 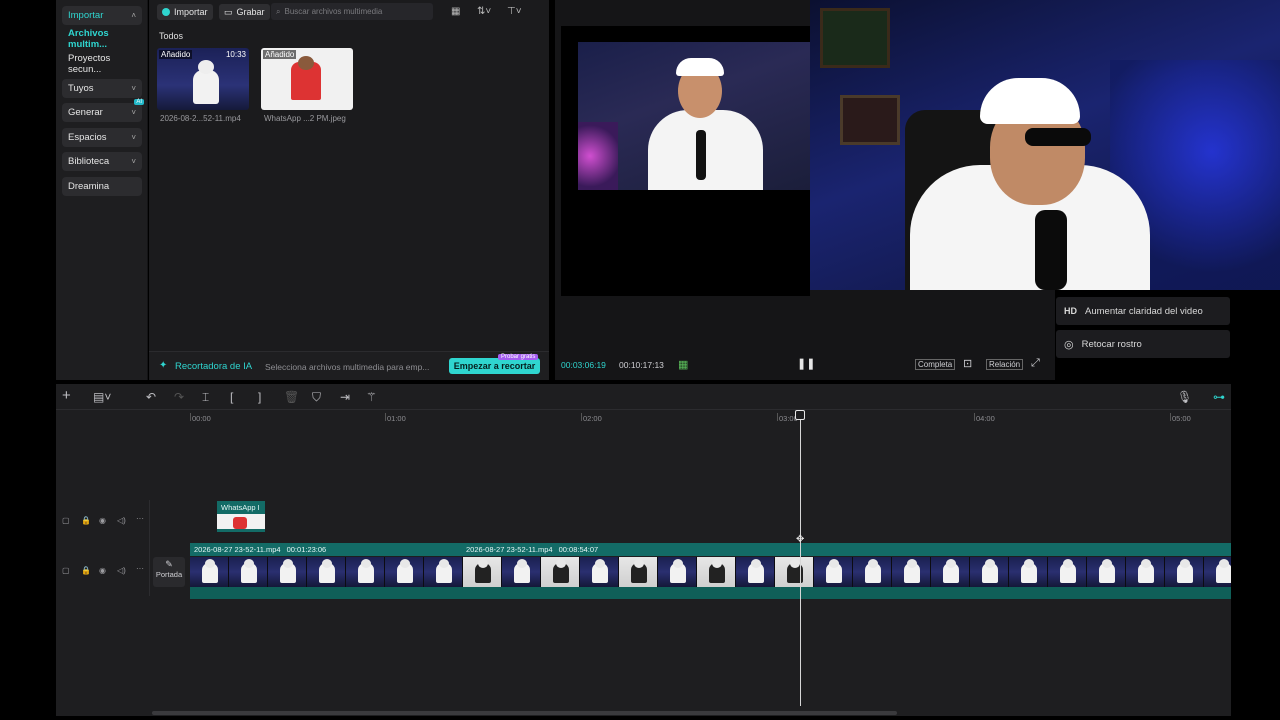 I want to click on retouch-face-option: ◎ Retocar rostro, so click(x=1143, y=344).